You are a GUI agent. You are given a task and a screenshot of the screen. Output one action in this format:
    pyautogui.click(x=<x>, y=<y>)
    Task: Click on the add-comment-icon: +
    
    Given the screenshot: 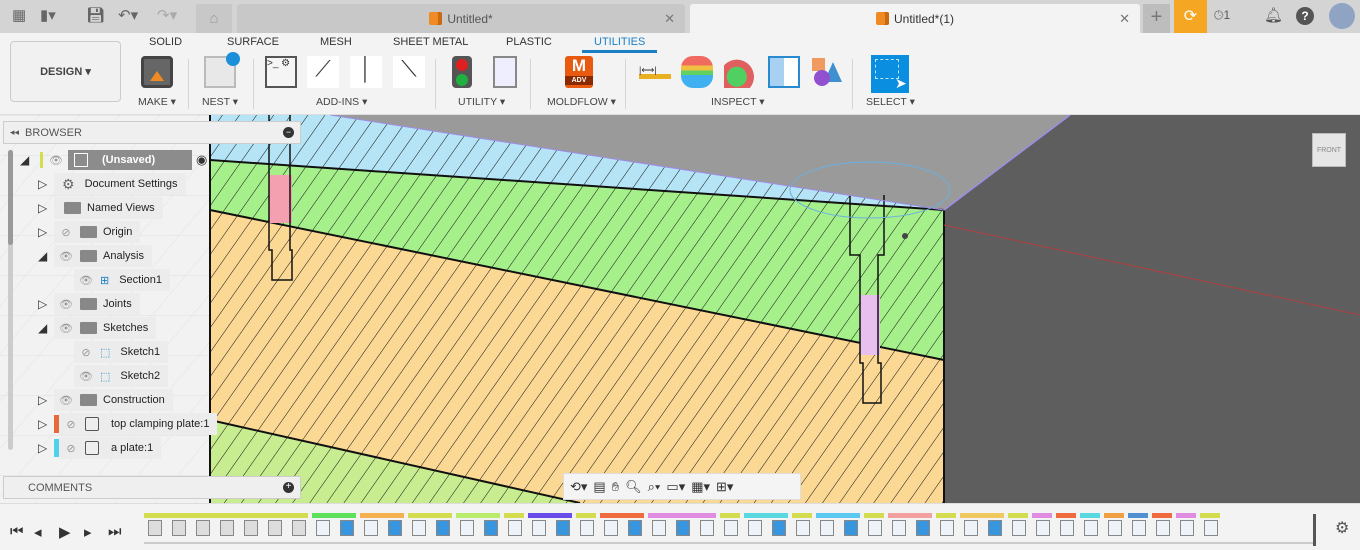 What is the action you would take?
    pyautogui.click(x=288, y=487)
    